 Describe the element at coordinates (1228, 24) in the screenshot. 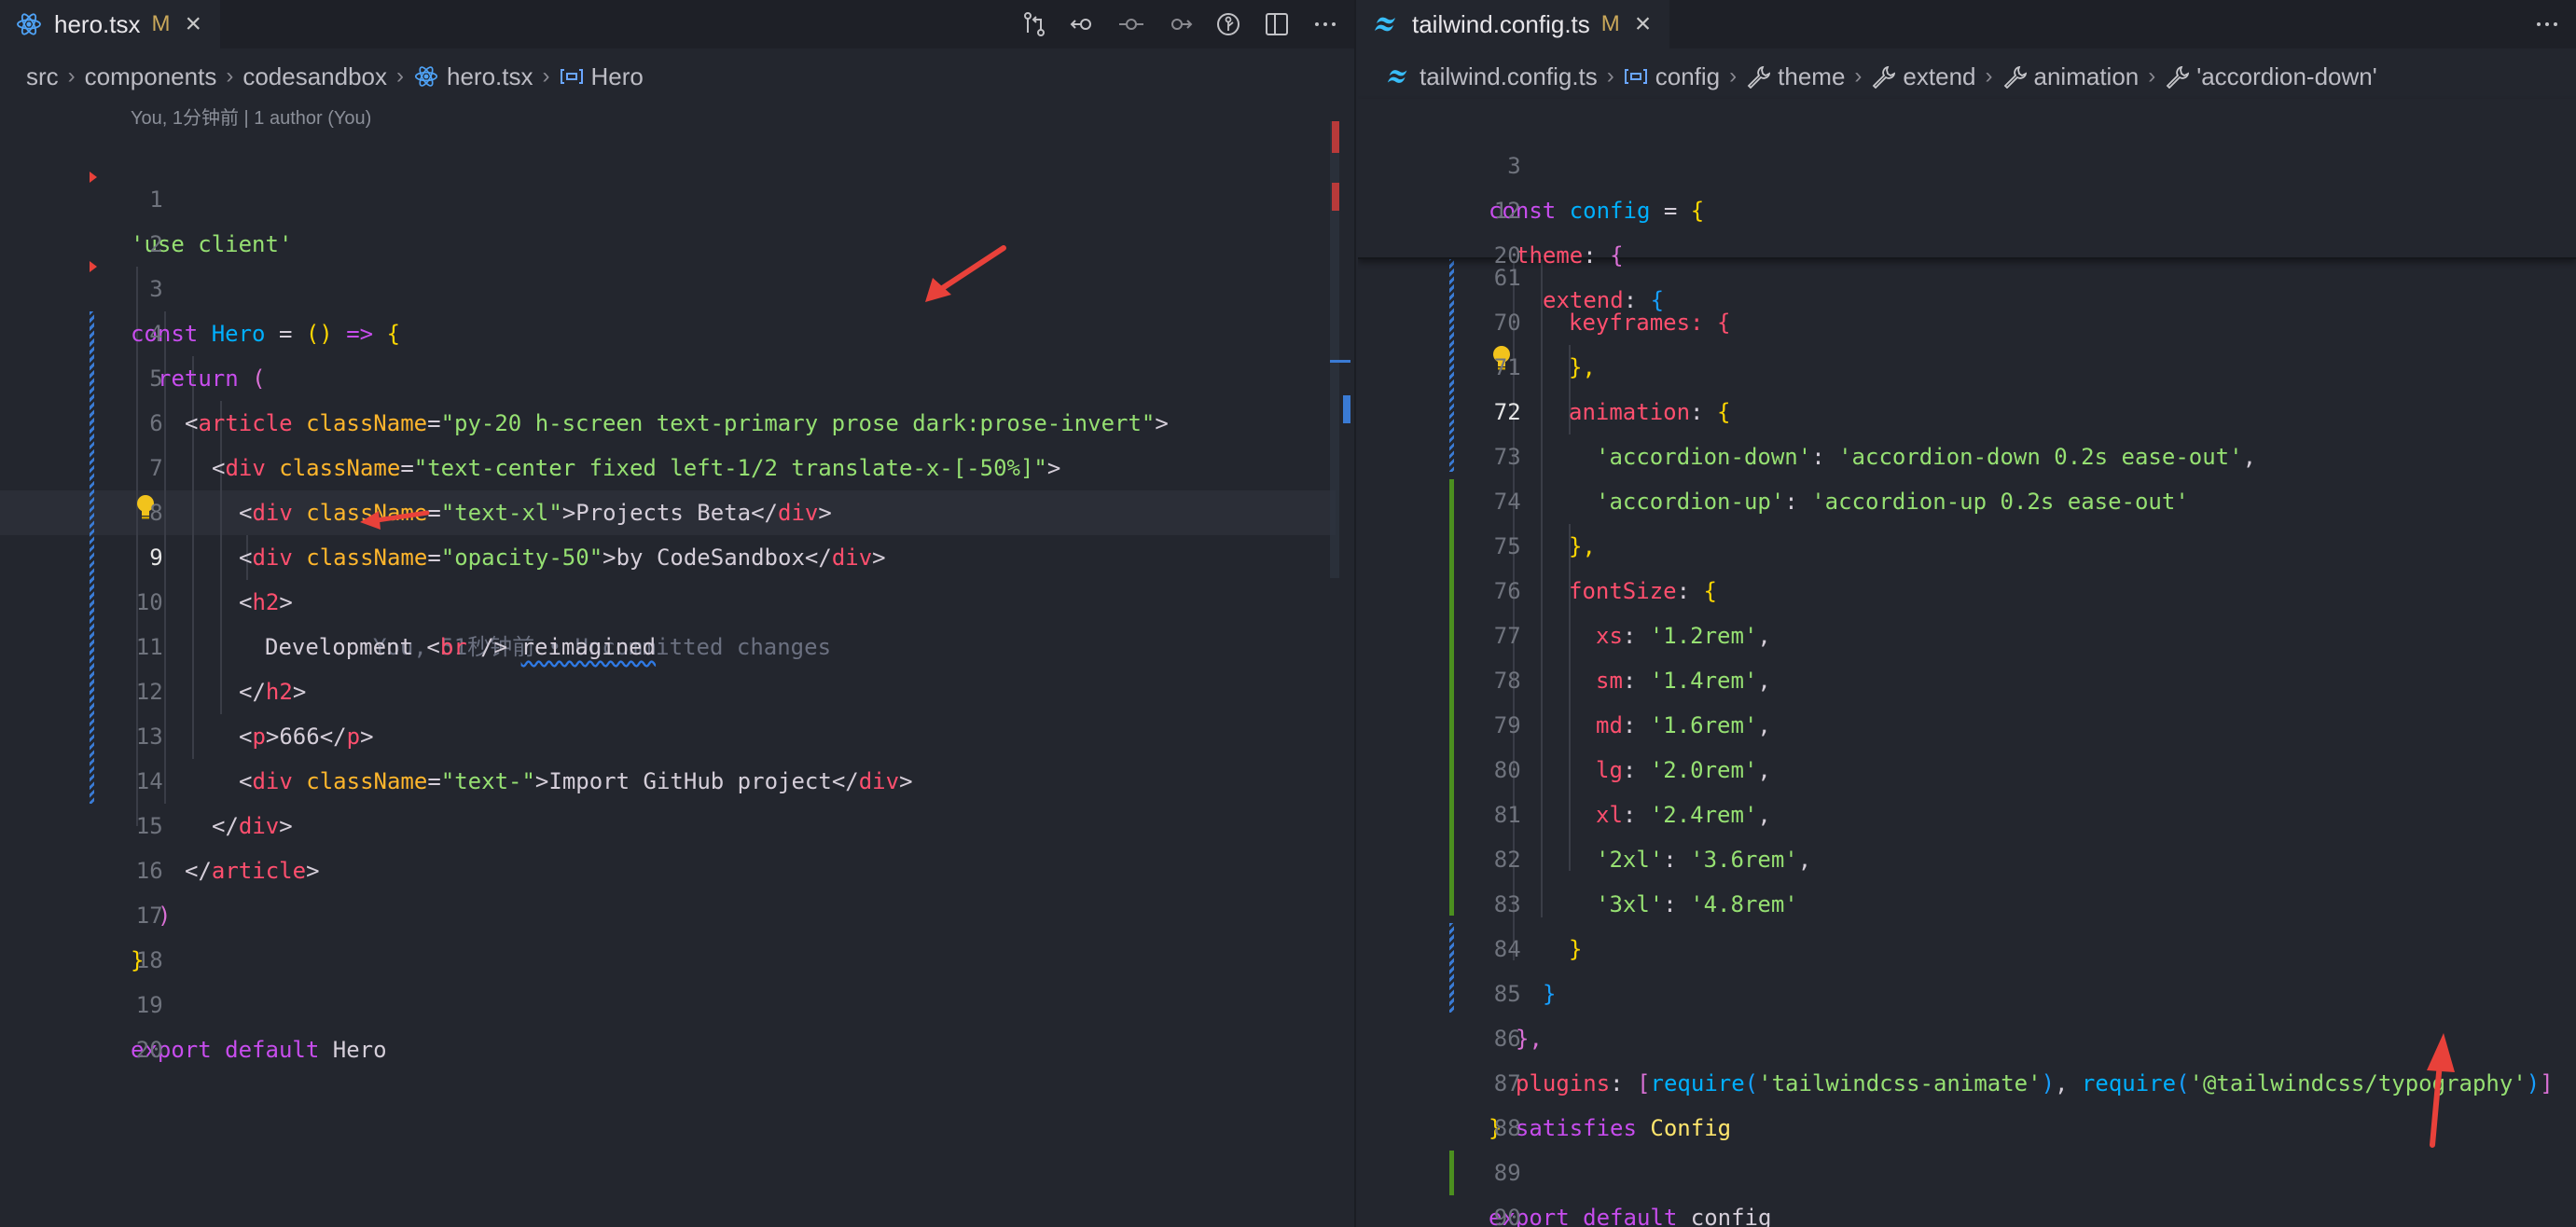

I see `timeline-icon` at that location.